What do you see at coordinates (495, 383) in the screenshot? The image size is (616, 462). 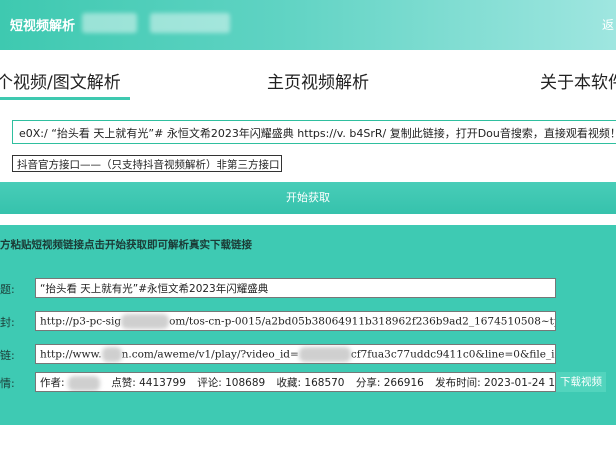 I see `publish-time: 发布时间: 2023-01-24 16:00:00` at bounding box center [495, 383].